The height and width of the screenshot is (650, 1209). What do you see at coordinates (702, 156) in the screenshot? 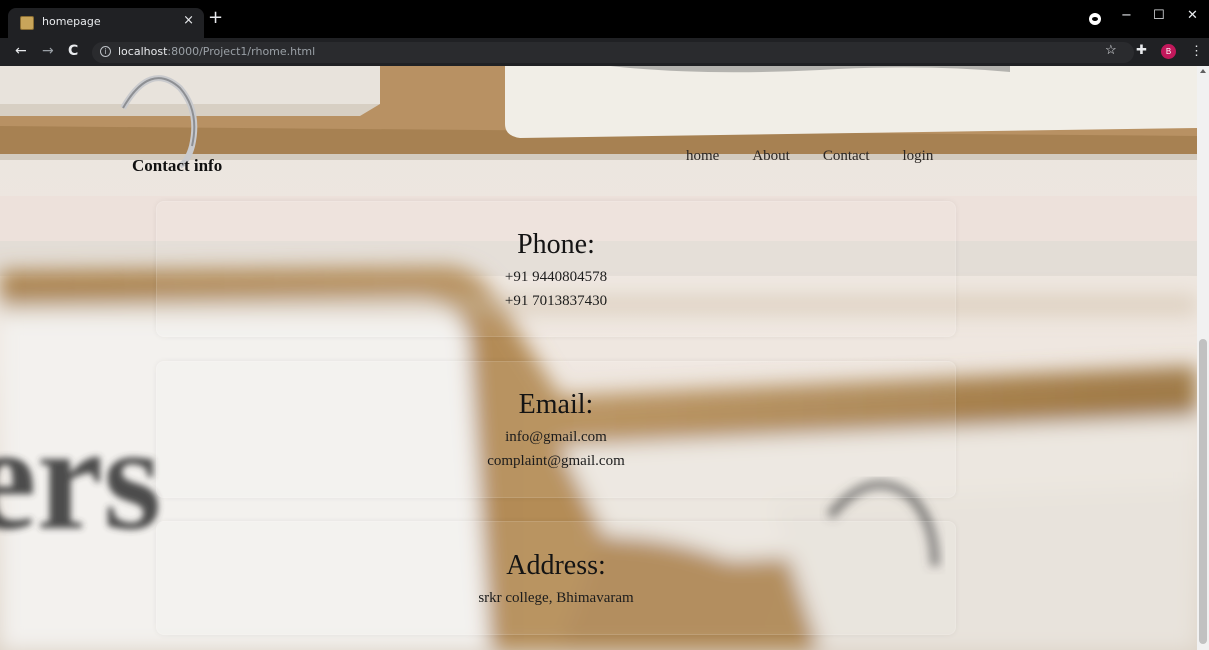
I see `nav-link-home: home` at bounding box center [702, 156].